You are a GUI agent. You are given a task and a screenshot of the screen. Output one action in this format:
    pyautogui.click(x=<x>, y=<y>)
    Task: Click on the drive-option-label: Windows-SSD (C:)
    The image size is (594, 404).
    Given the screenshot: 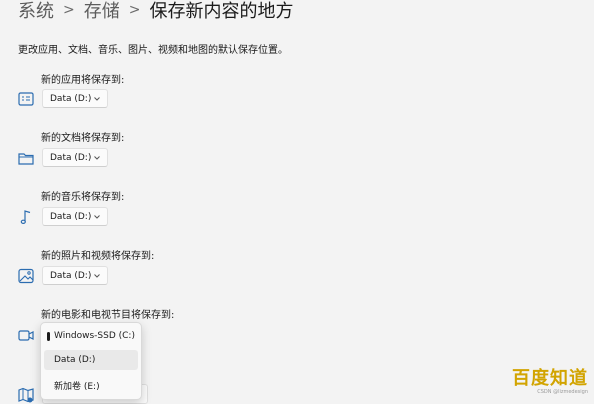 What is the action you would take?
    pyautogui.click(x=94, y=336)
    